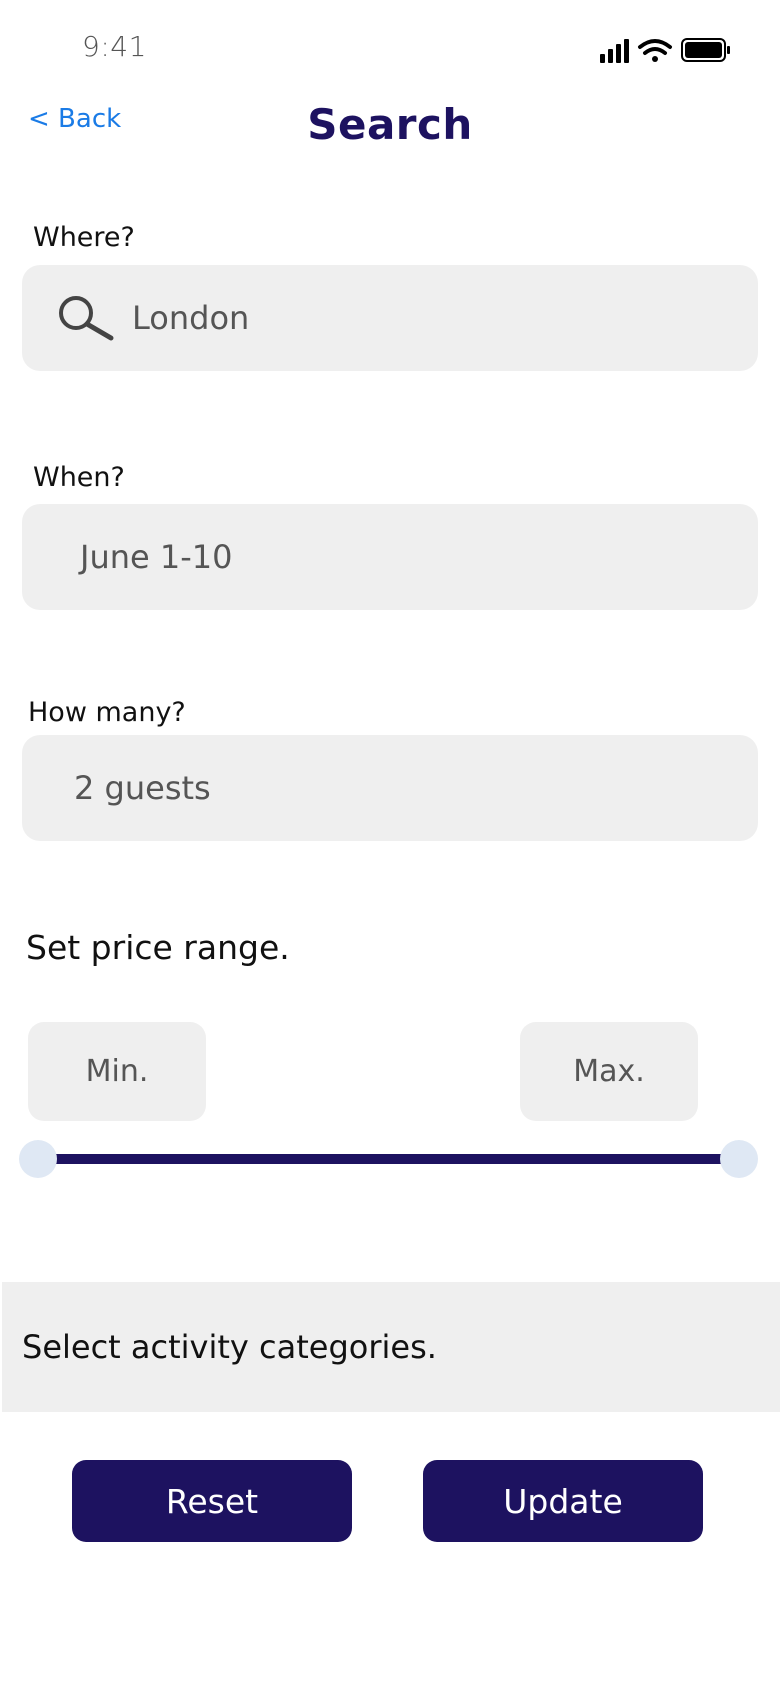  Describe the element at coordinates (191, 318) in the screenshot. I see `where-value: London` at that location.